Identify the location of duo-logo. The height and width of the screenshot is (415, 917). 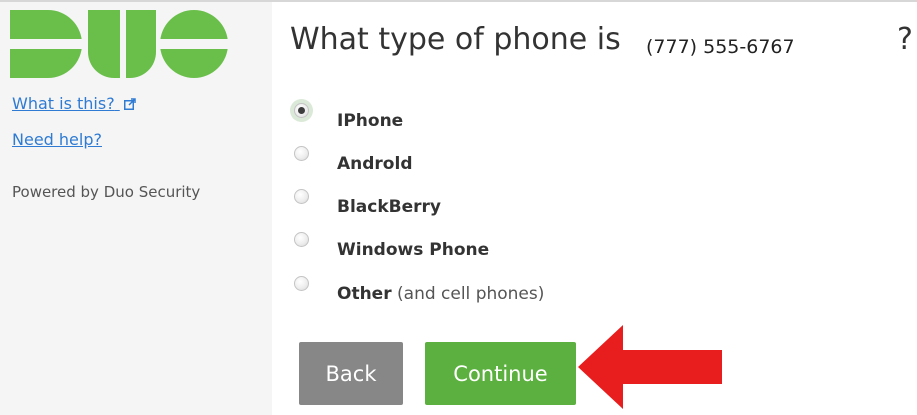
(119, 44).